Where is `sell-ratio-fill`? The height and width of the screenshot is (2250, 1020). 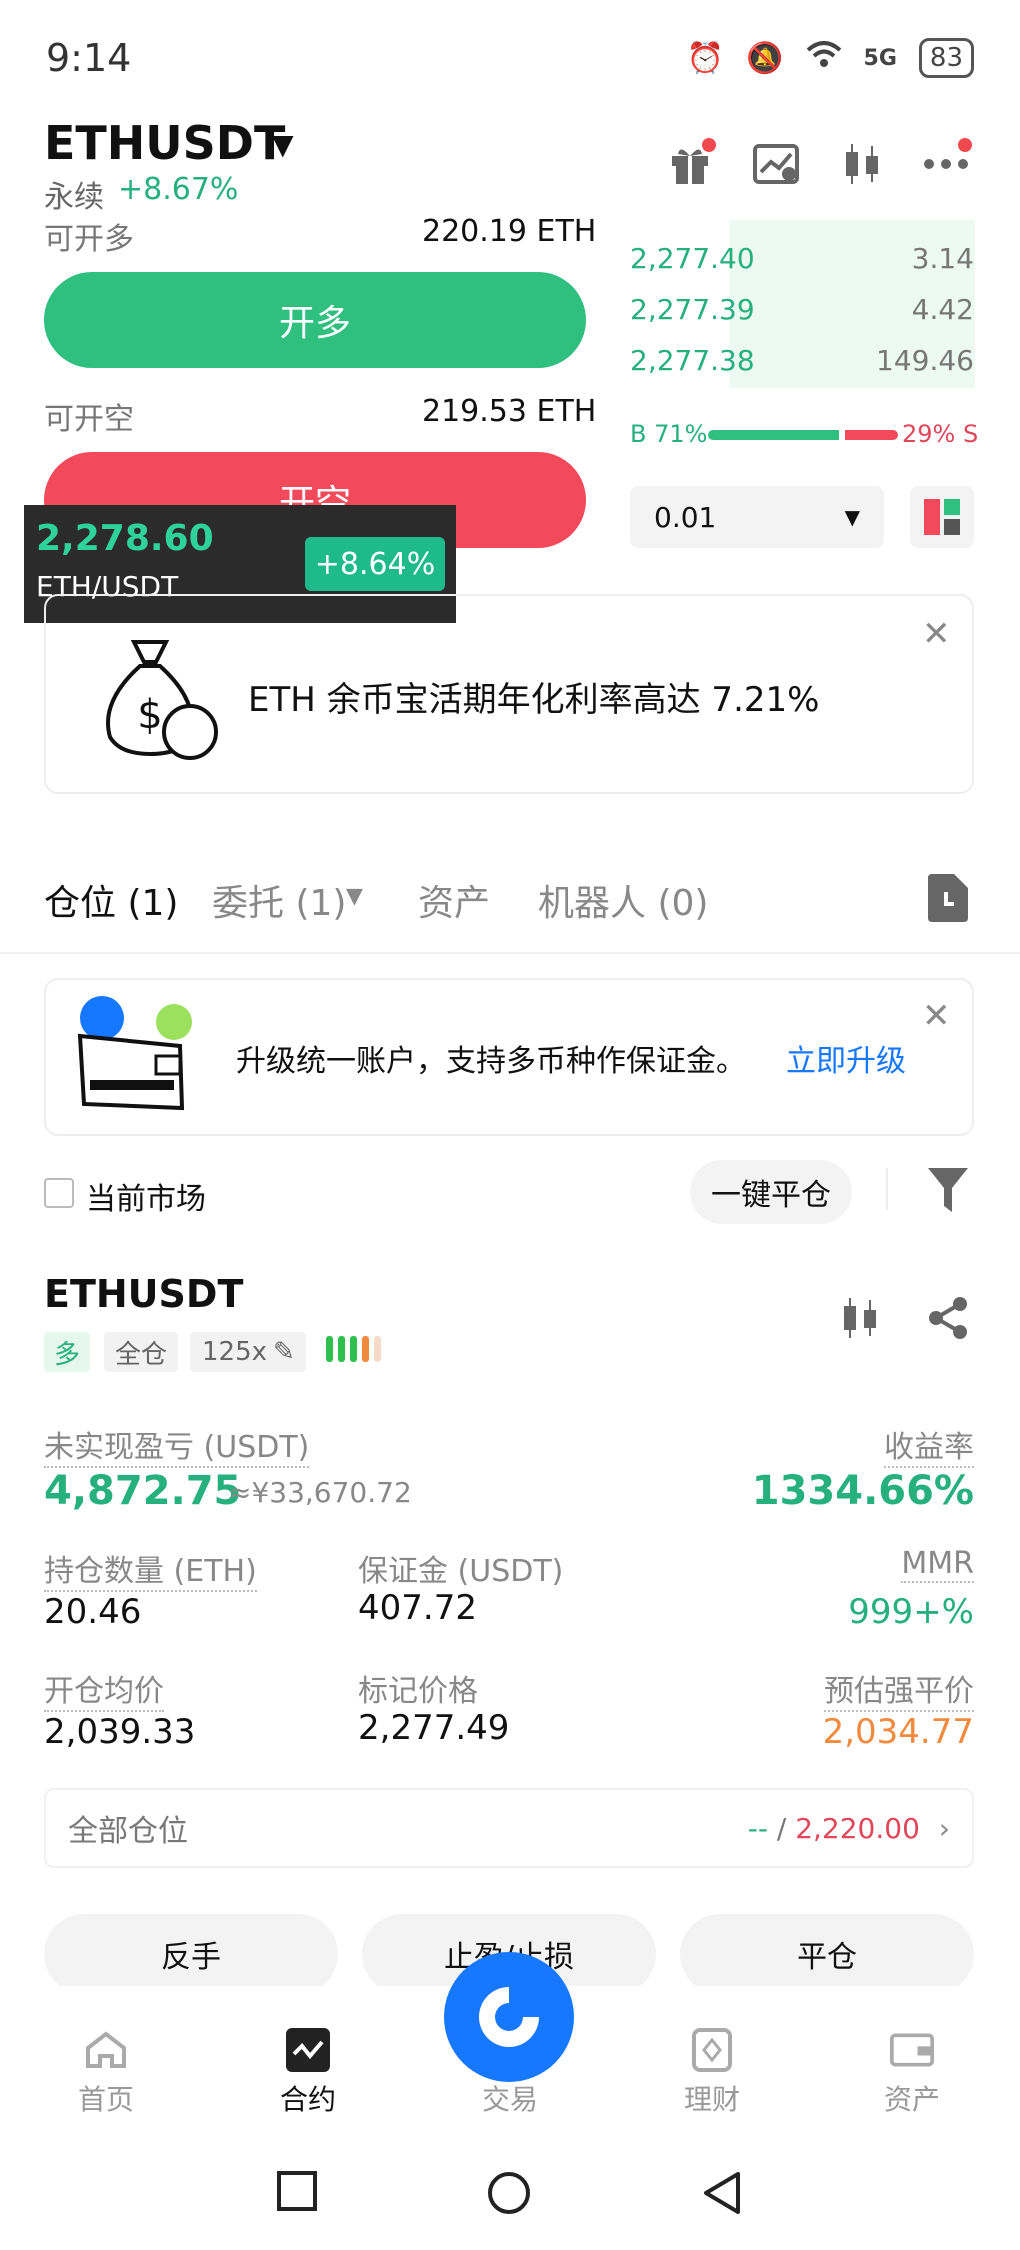 sell-ratio-fill is located at coordinates (871, 435).